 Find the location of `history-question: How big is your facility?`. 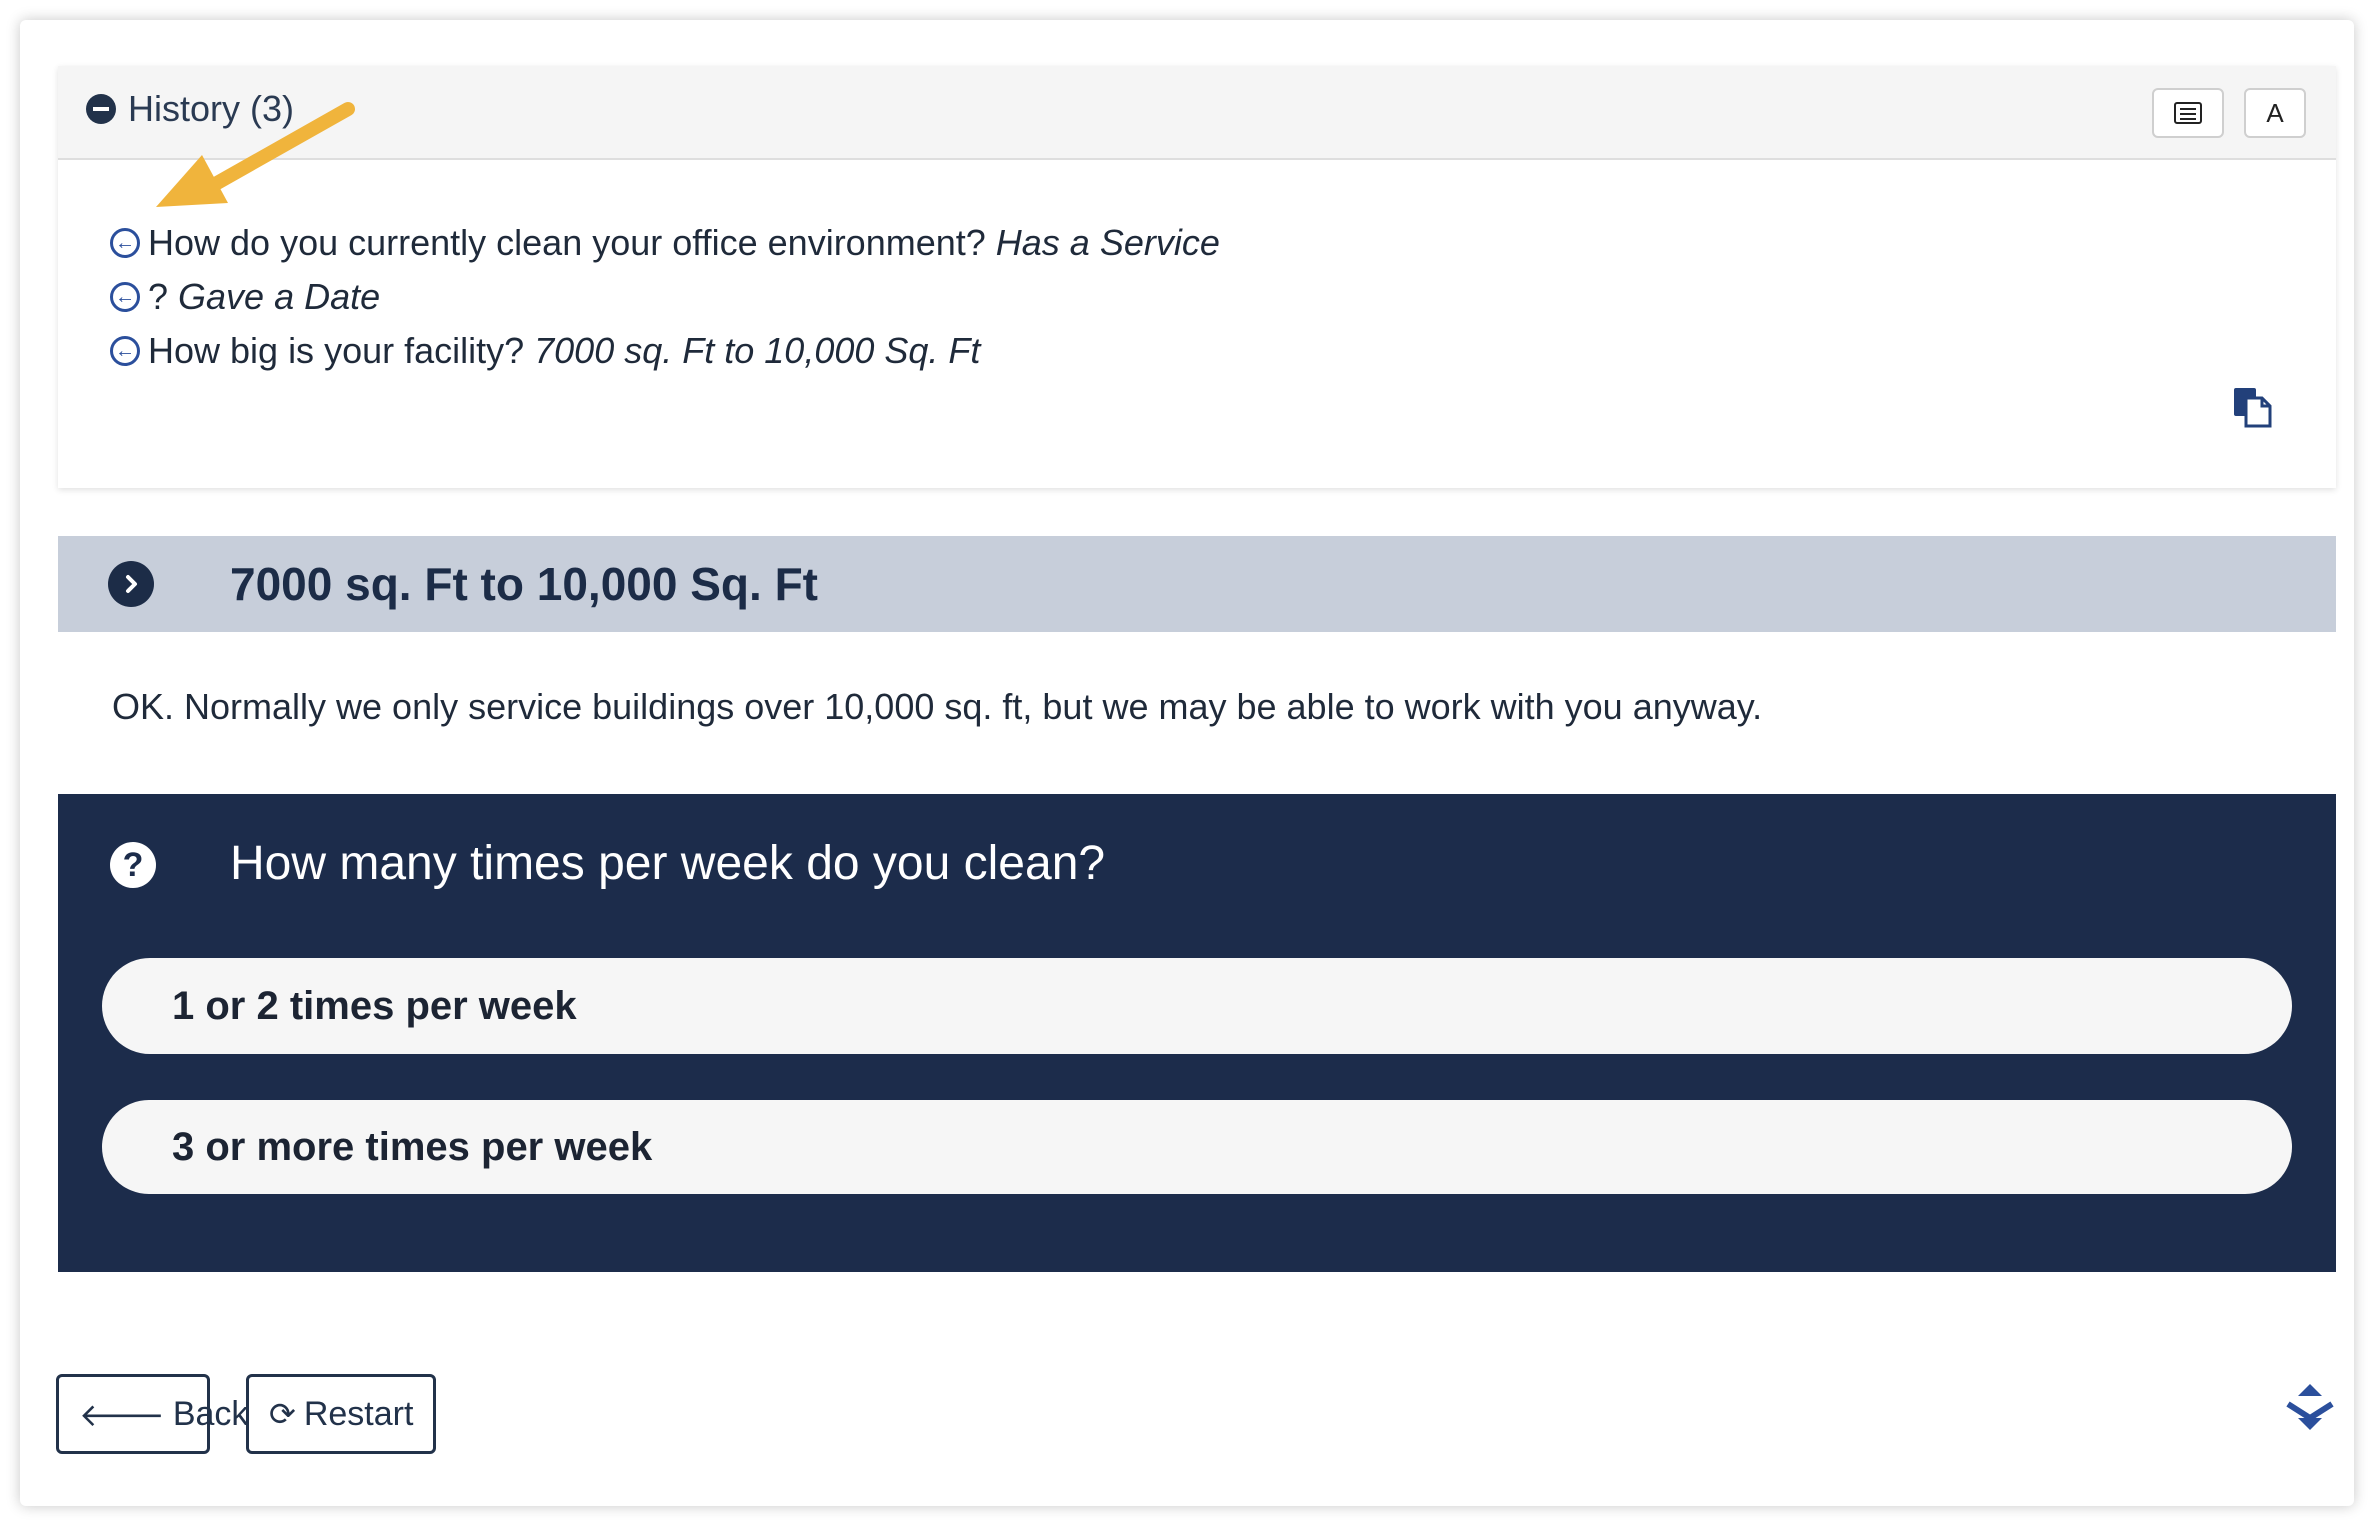

history-question: How big is your facility? is located at coordinates (336, 350).